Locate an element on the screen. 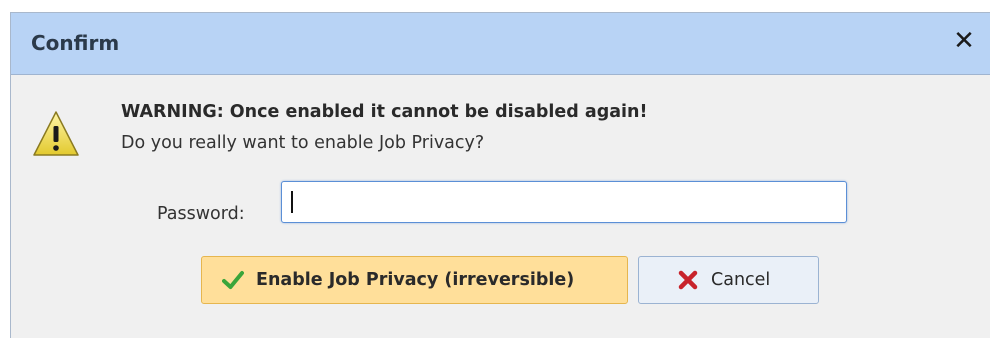 The image size is (990, 338). dialog-title: Confirm is located at coordinates (75, 43).